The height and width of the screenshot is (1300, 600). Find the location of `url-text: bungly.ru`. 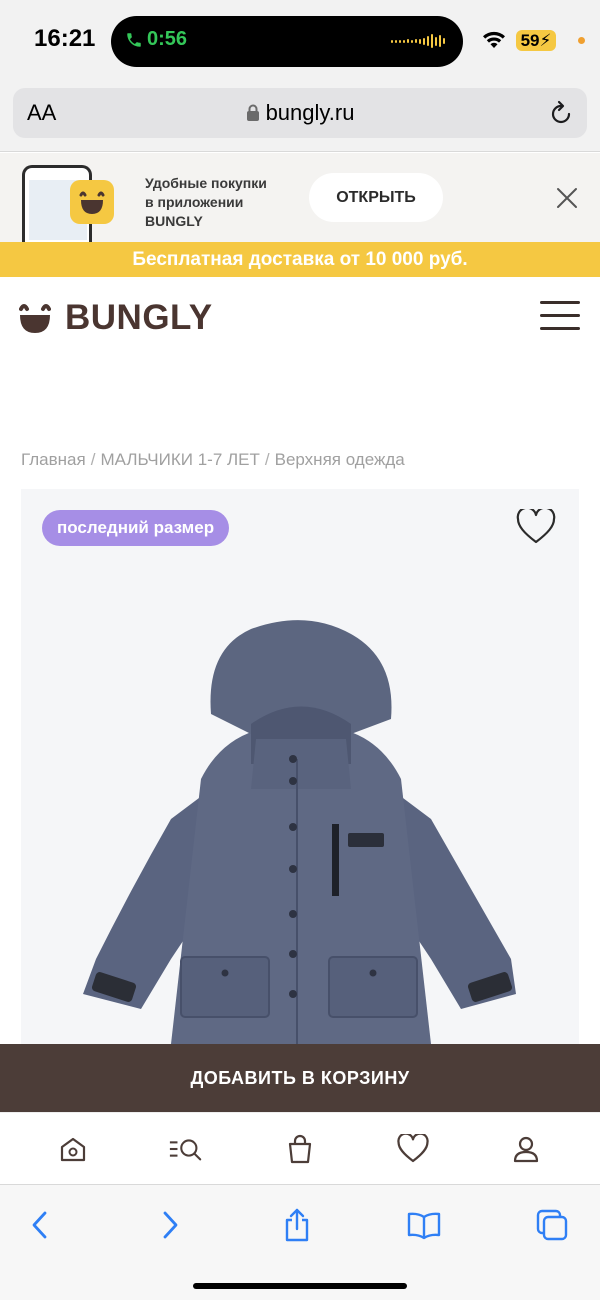

url-text: bungly.ru is located at coordinates (310, 112).